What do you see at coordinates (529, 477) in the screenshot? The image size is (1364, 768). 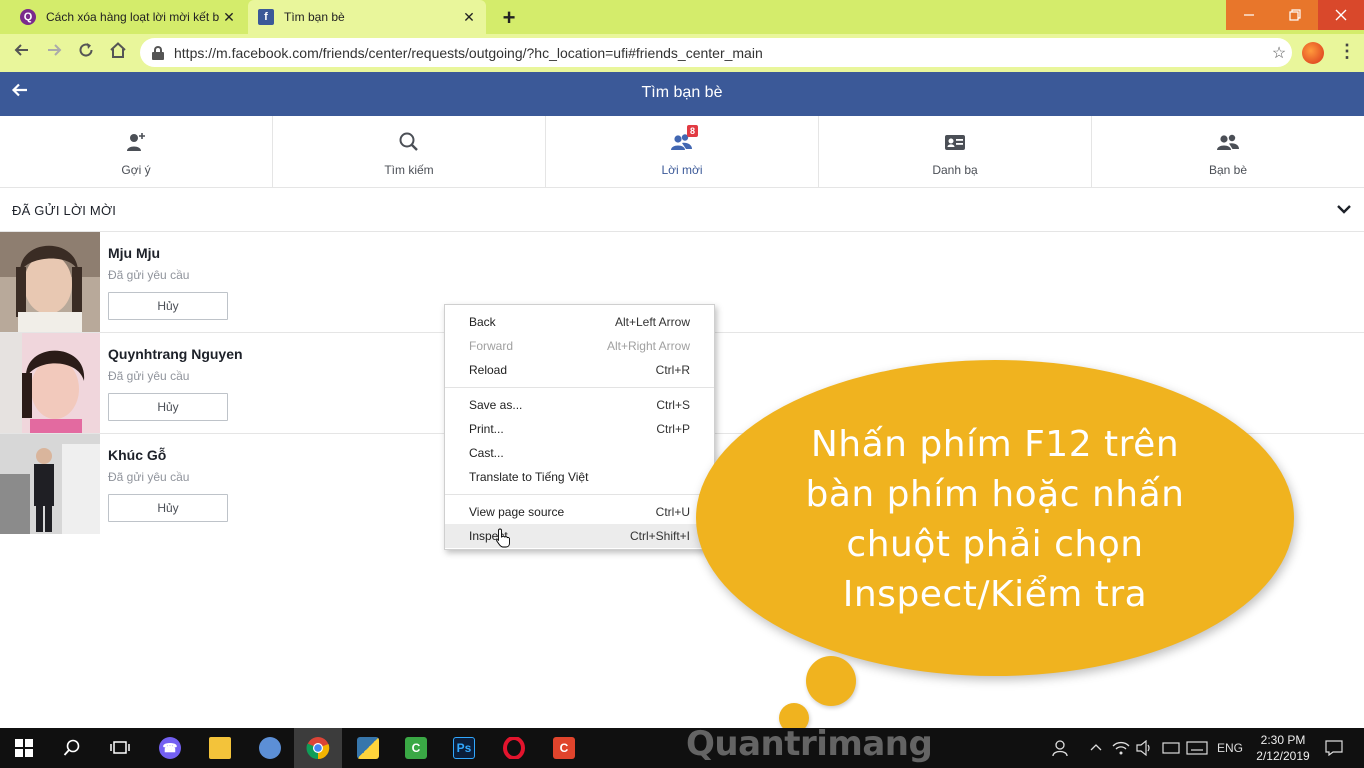 I see `menu-item-label: Translate to Tiếng Việt` at bounding box center [529, 477].